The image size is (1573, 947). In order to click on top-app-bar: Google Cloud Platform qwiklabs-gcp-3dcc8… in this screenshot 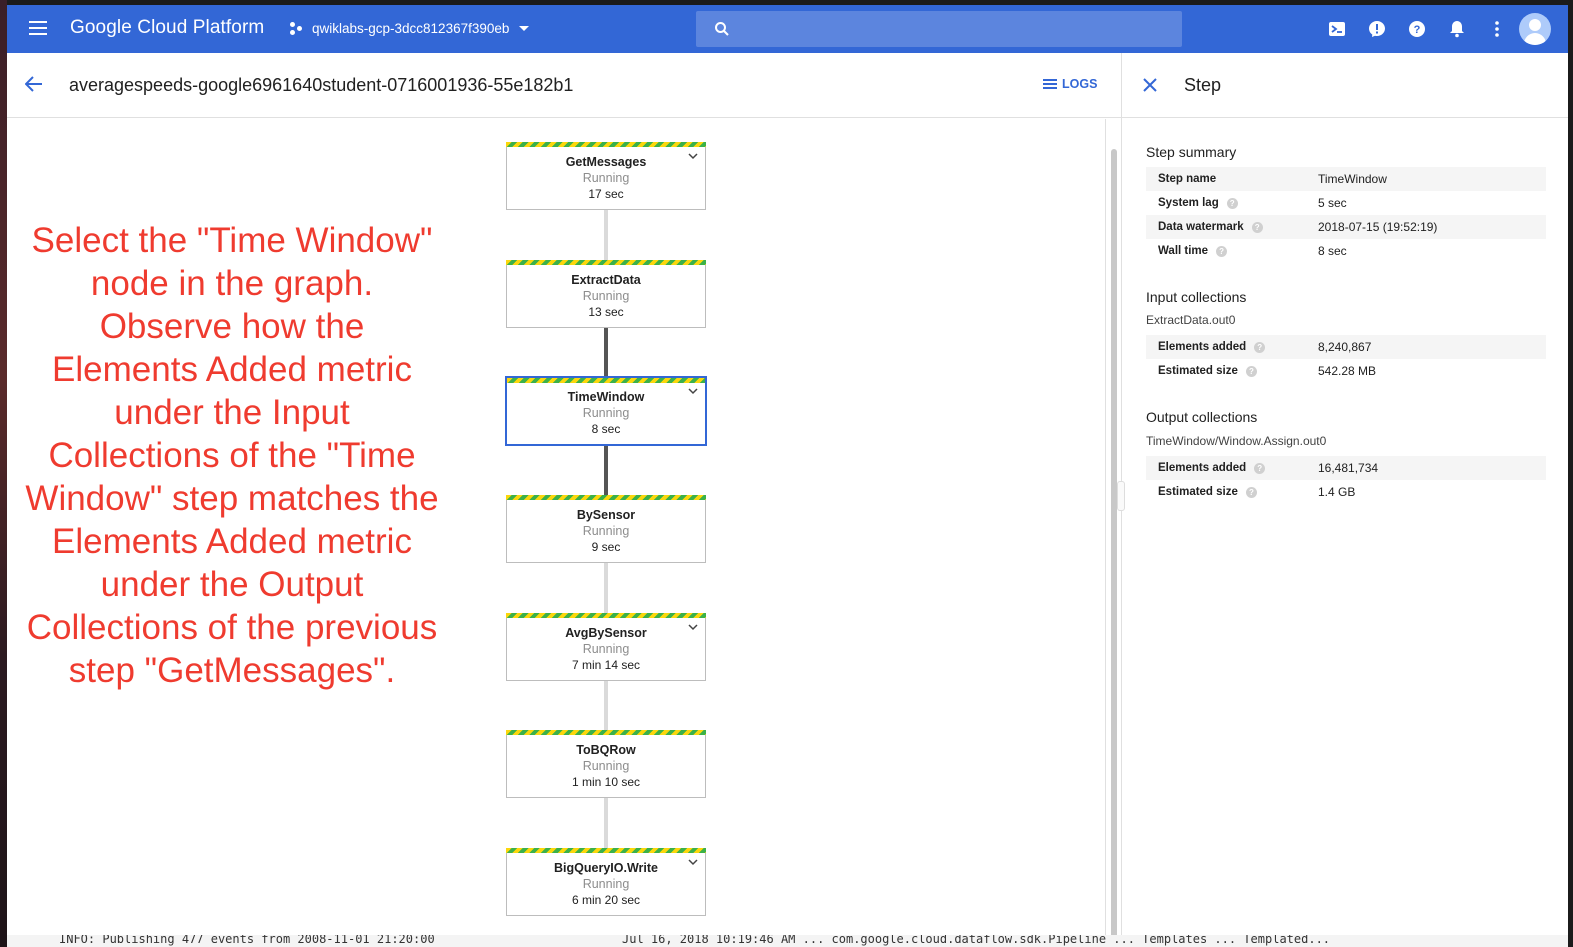, I will do `click(787, 29)`.